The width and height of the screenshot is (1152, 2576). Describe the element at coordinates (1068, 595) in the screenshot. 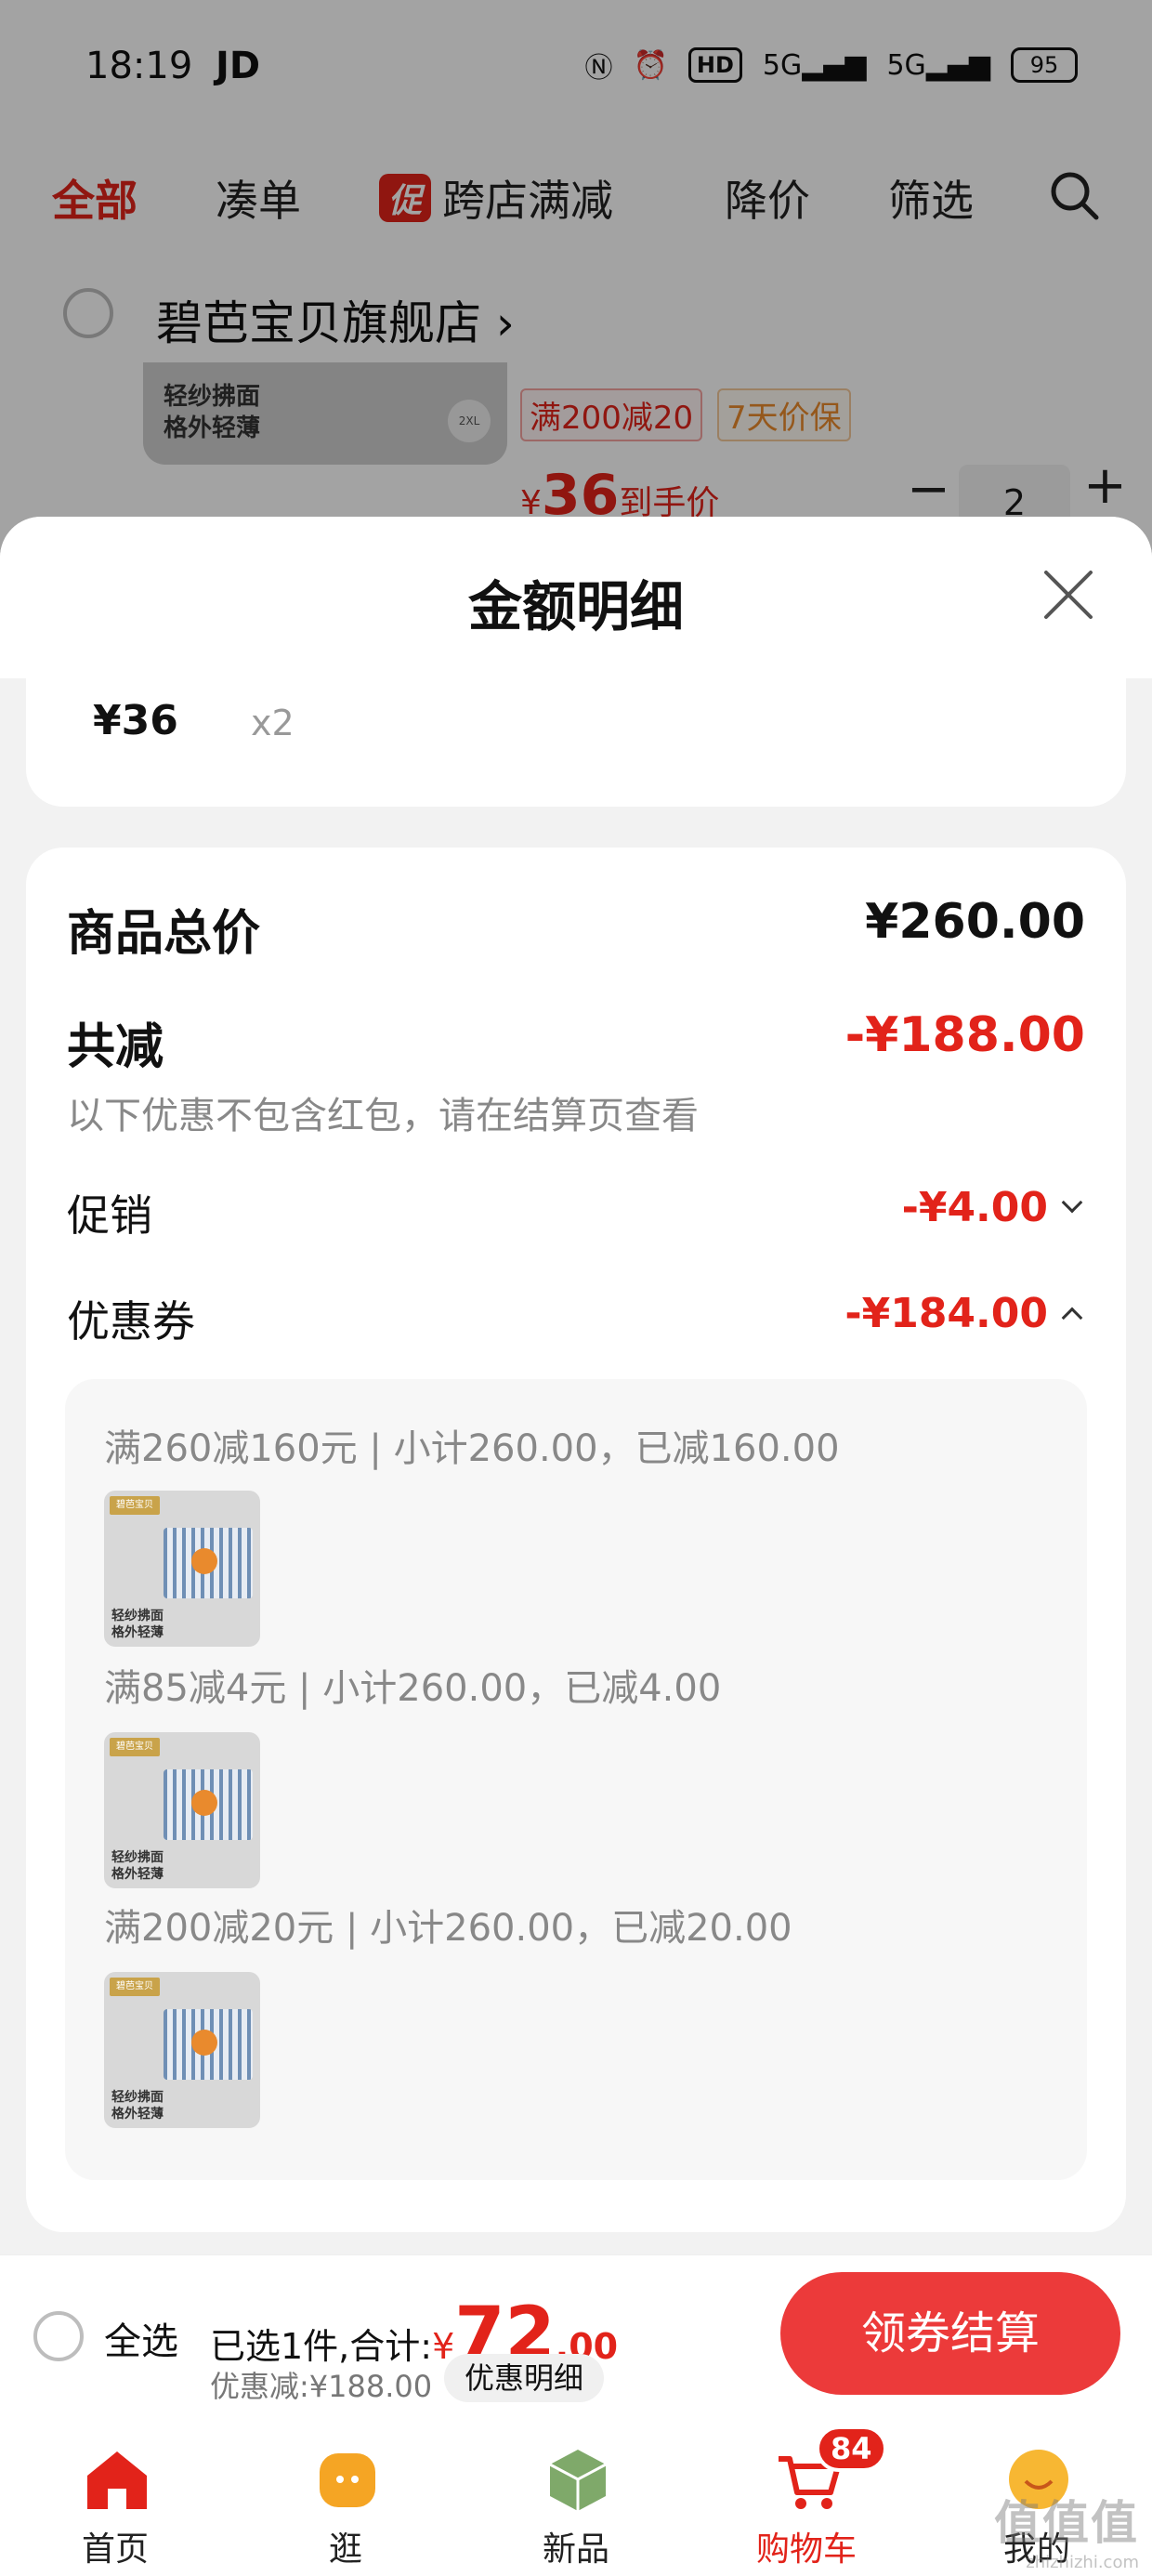

I see `close-icon` at that location.